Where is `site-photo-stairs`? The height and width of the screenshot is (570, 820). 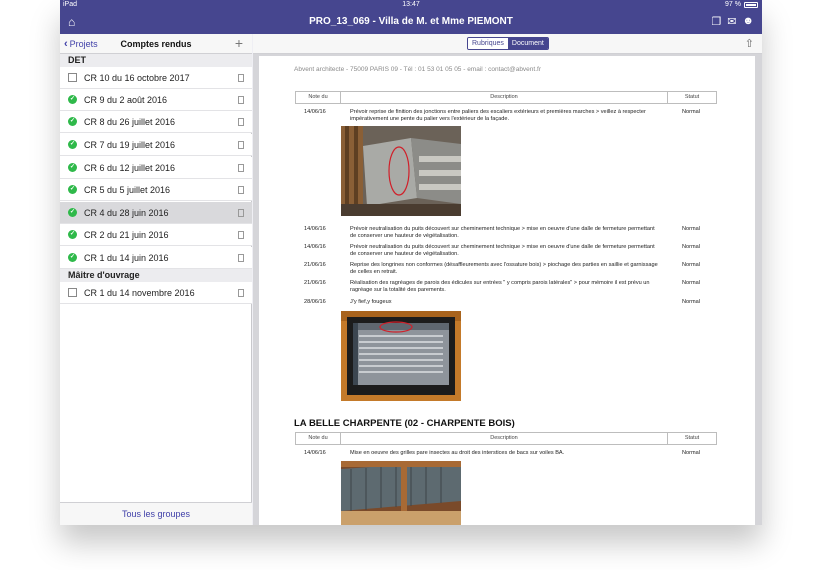
site-photo-stairs is located at coordinates (401, 171).